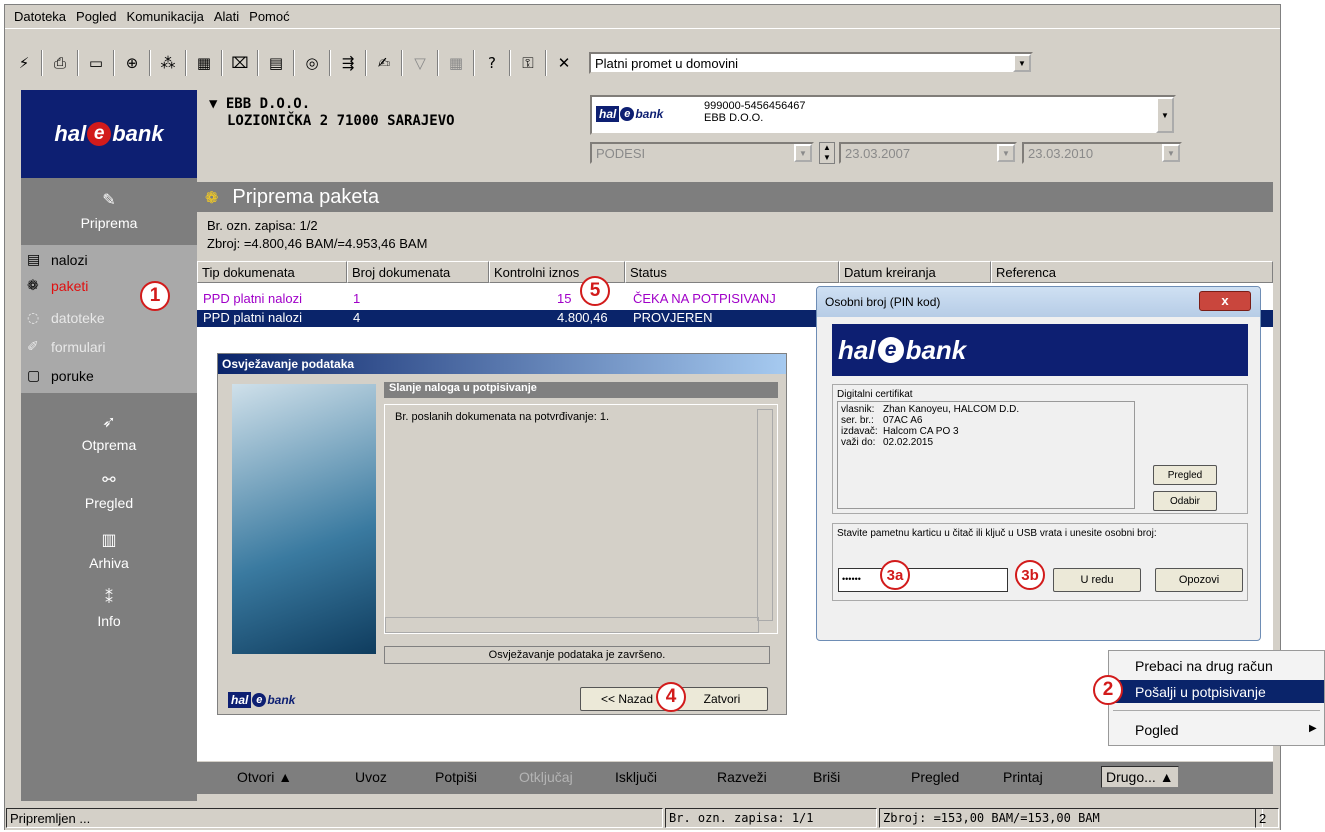 The width and height of the screenshot is (1325, 832). Describe the element at coordinates (883, 115) in the screenshot. I see `account-select: hal e bank 999000-5456456467 EBB D.O.O. ▼` at that location.